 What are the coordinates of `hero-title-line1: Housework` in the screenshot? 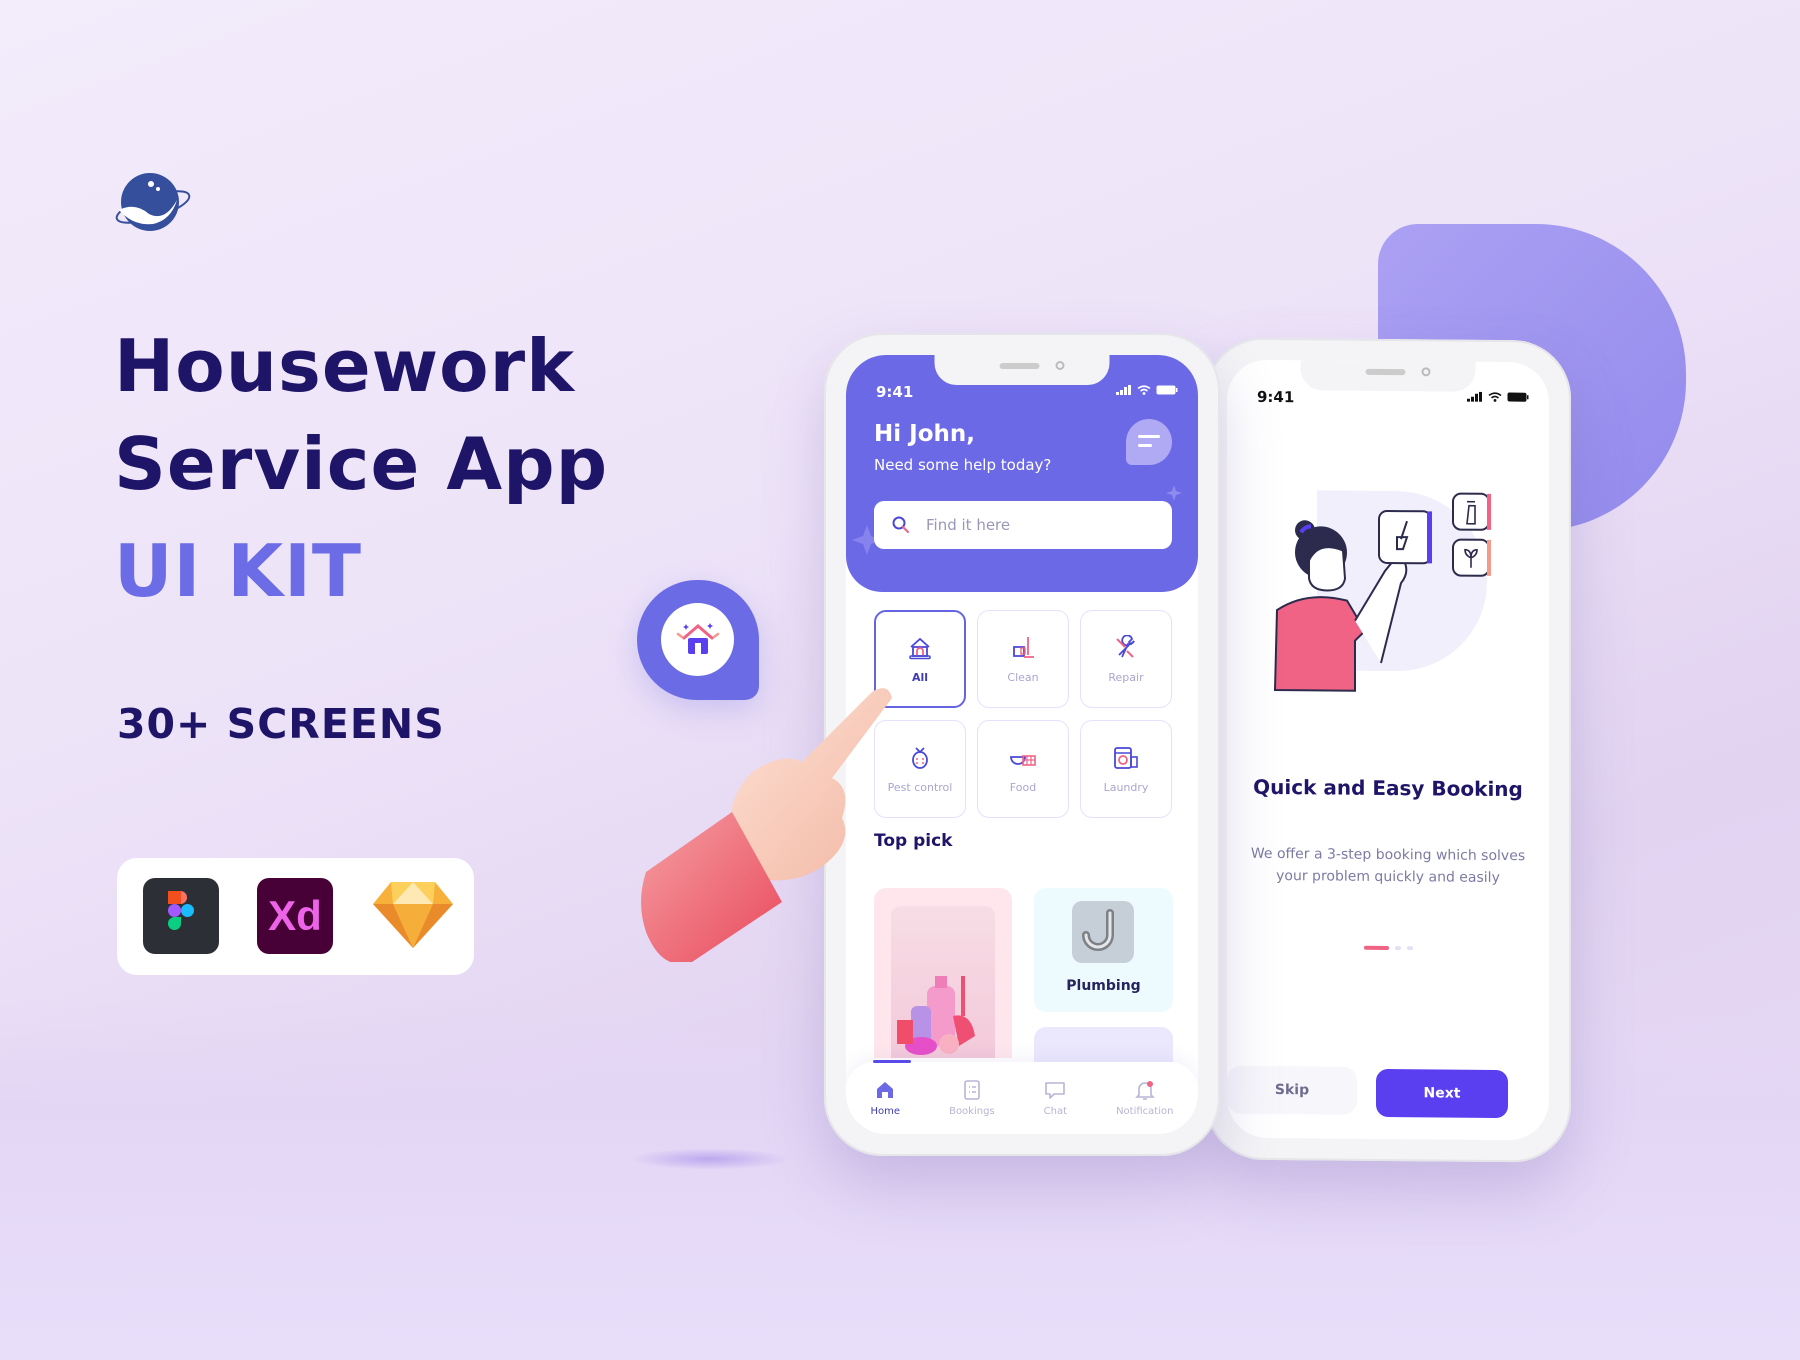 It's located at (345, 366).